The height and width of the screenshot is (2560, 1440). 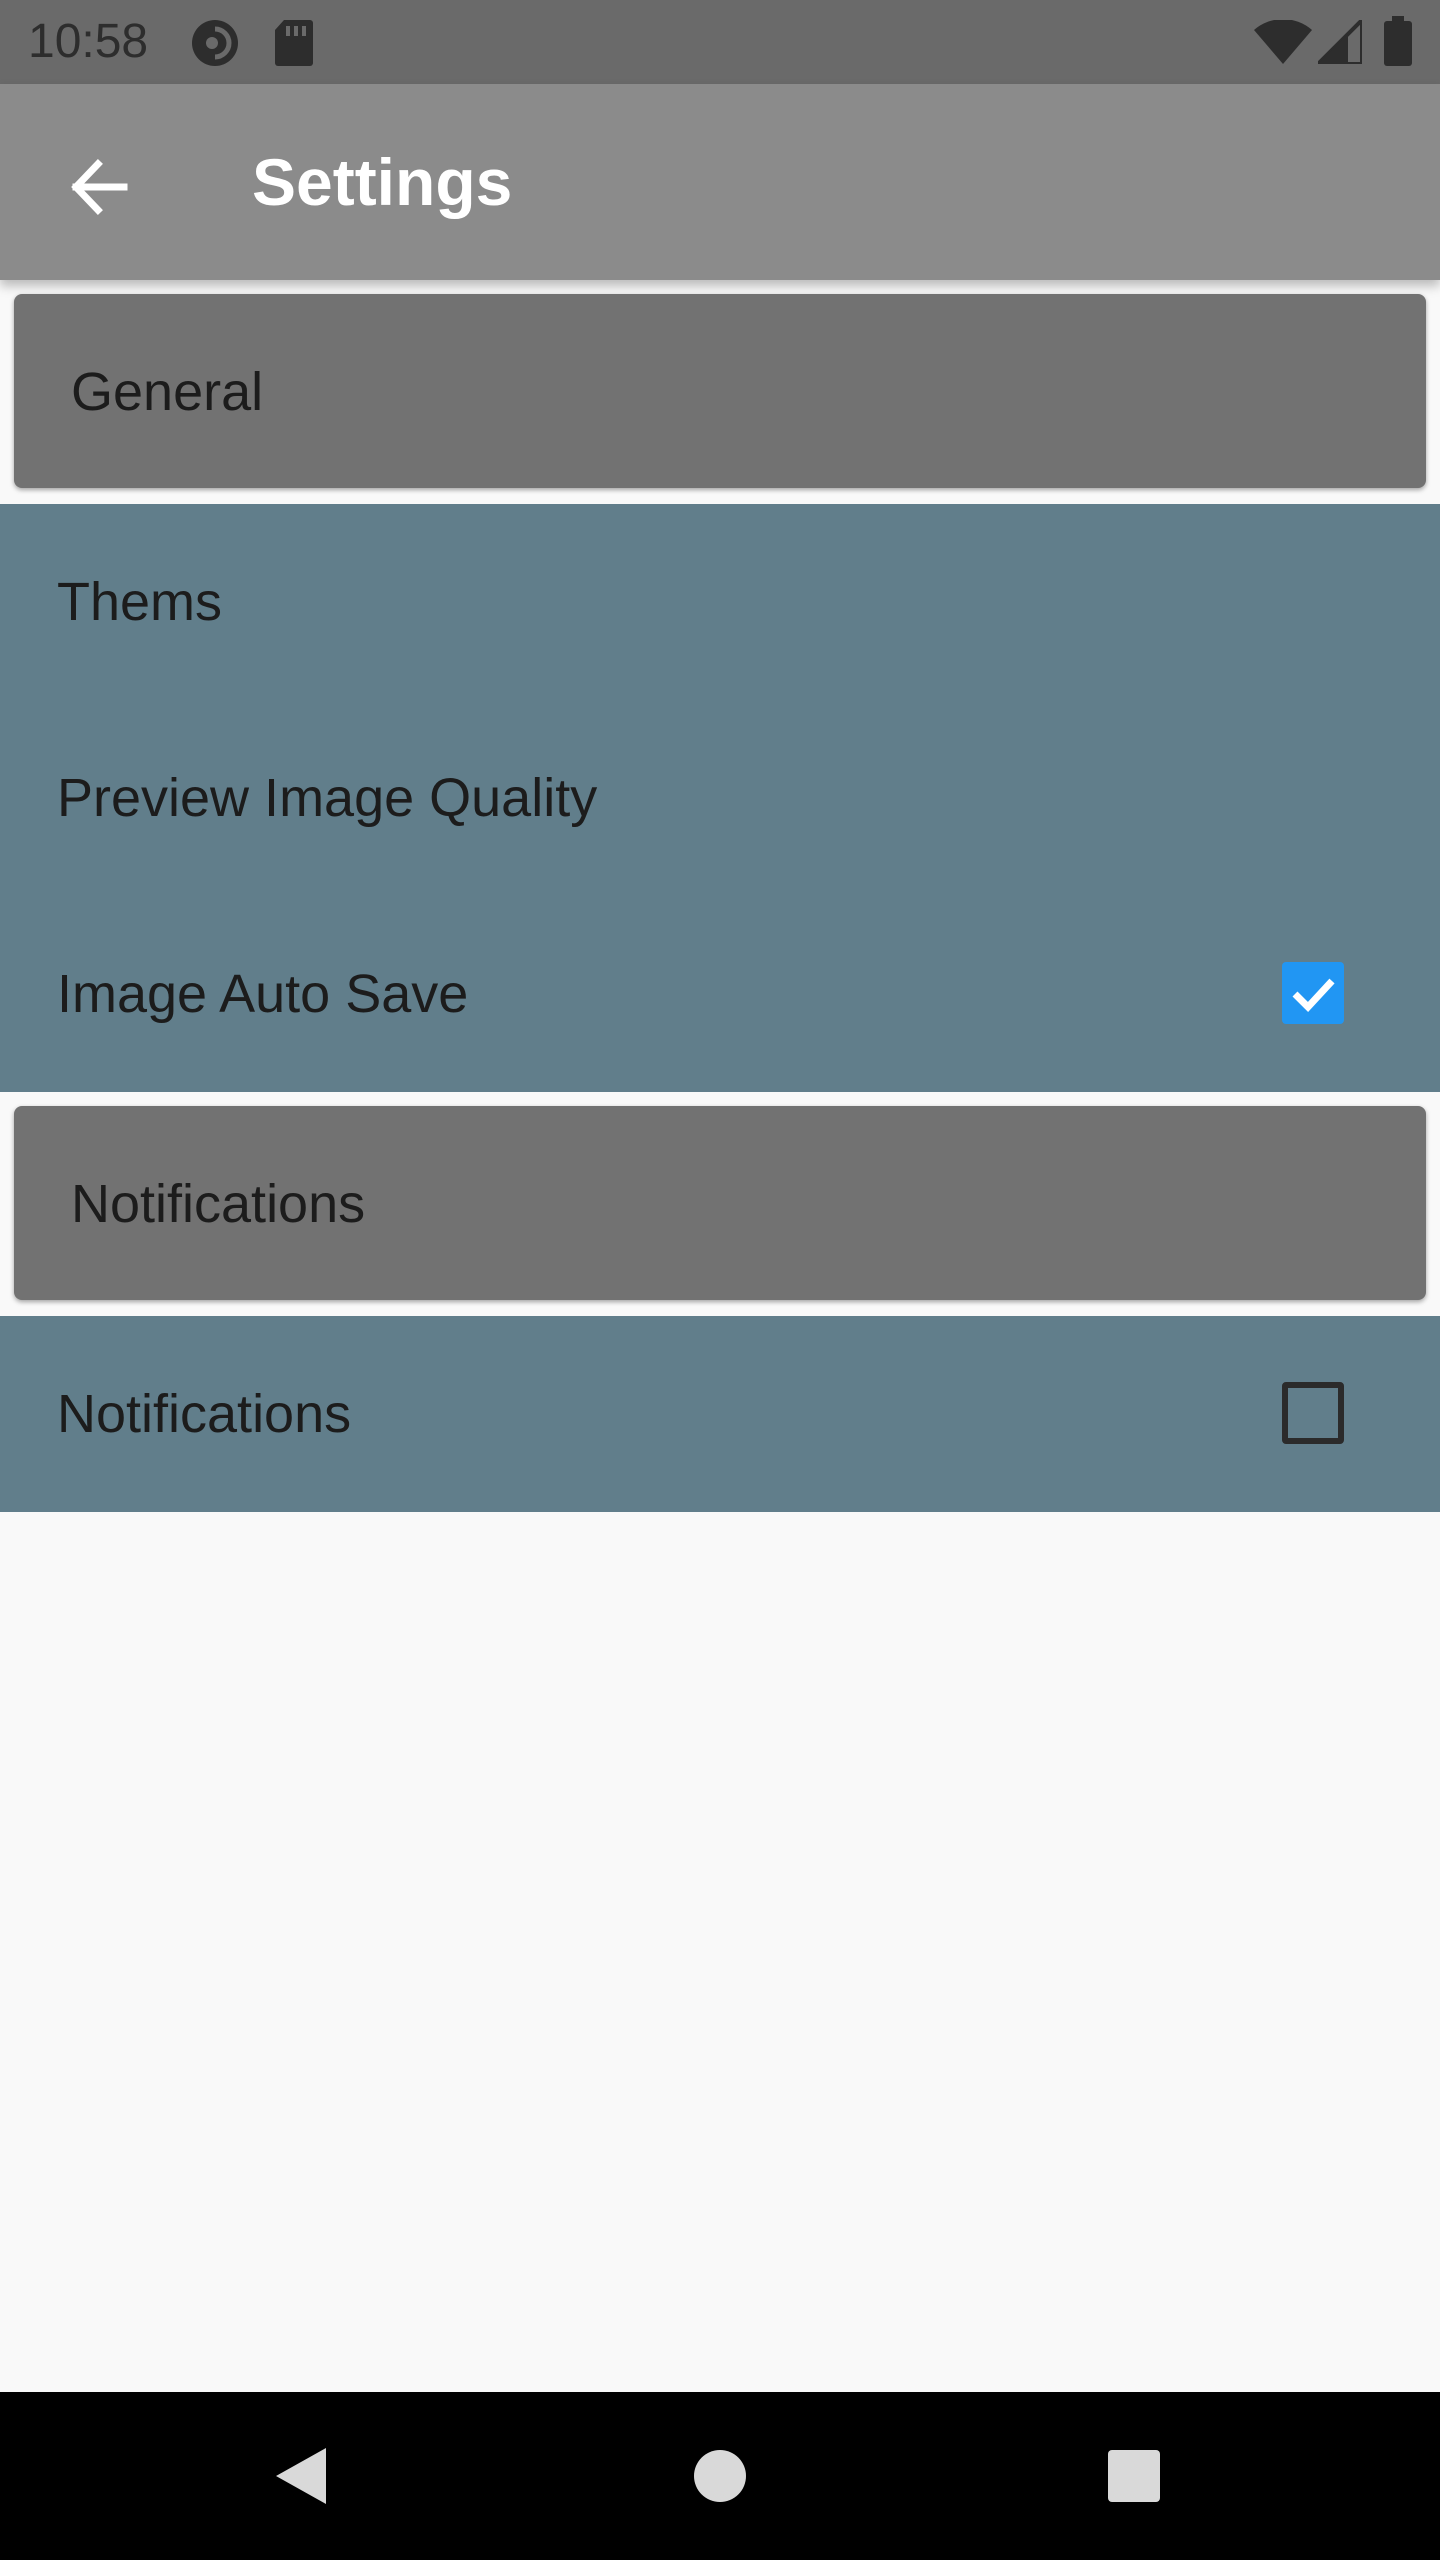 I want to click on battery-icon, so click(x=1398, y=43).